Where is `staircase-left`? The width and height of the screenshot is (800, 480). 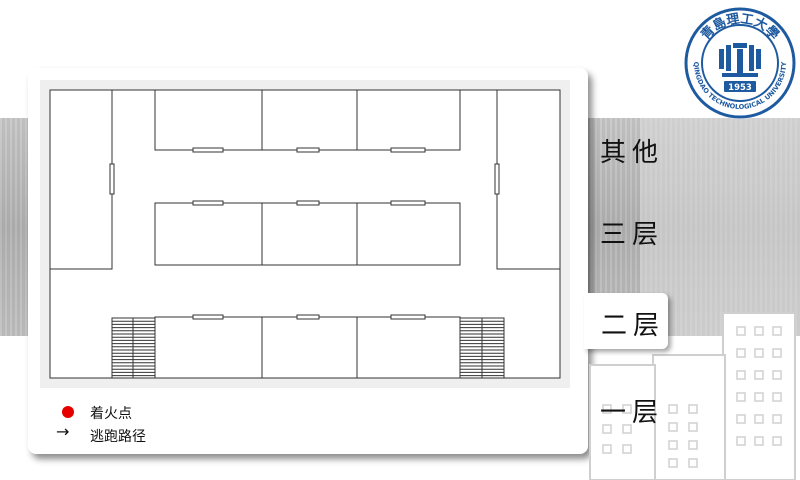
staircase-left is located at coordinates (133, 348).